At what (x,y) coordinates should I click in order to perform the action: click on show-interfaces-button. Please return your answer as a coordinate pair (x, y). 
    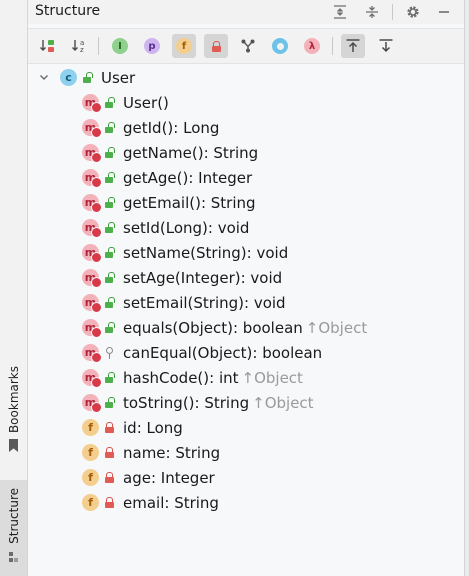
    Looking at the image, I should click on (280, 46).